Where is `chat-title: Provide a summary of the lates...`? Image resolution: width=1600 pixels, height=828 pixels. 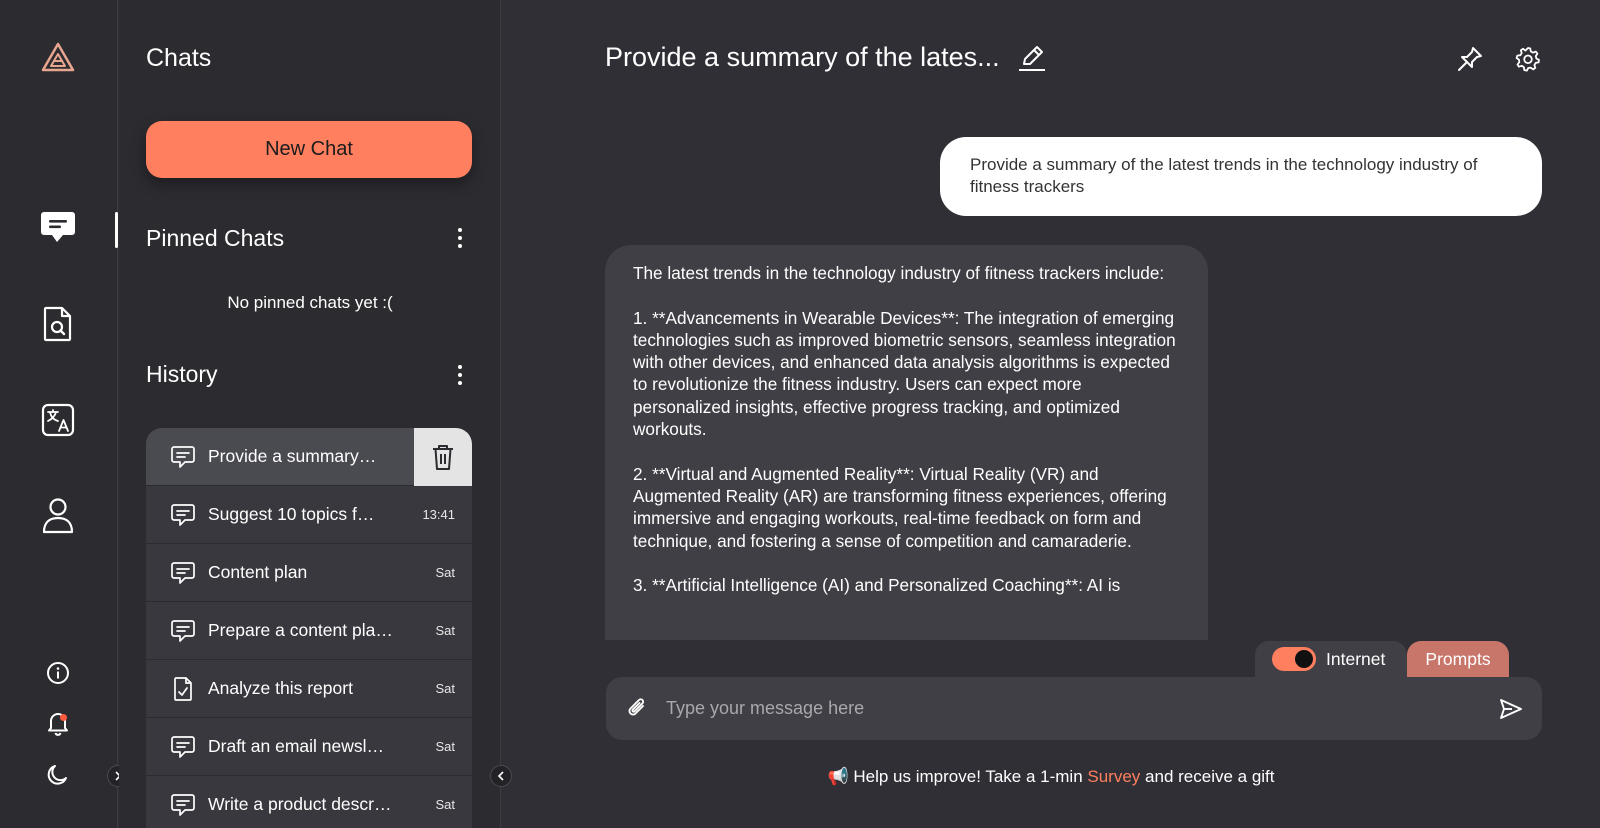 chat-title: Provide a summary of the lates... is located at coordinates (802, 57).